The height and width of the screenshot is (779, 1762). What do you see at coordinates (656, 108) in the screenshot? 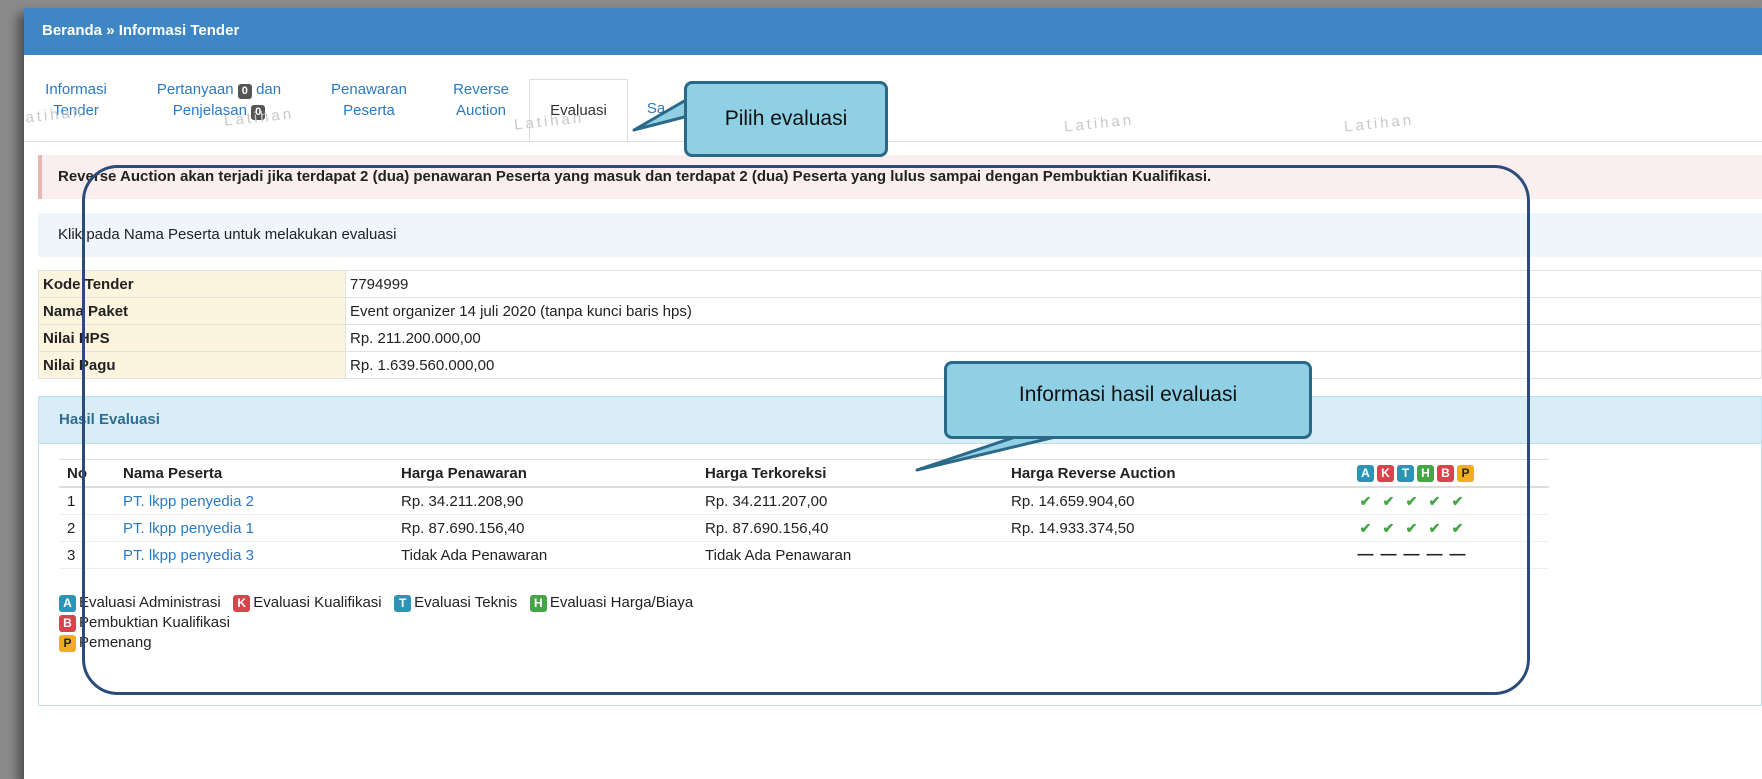
I see `tab-sanggah: Sa` at bounding box center [656, 108].